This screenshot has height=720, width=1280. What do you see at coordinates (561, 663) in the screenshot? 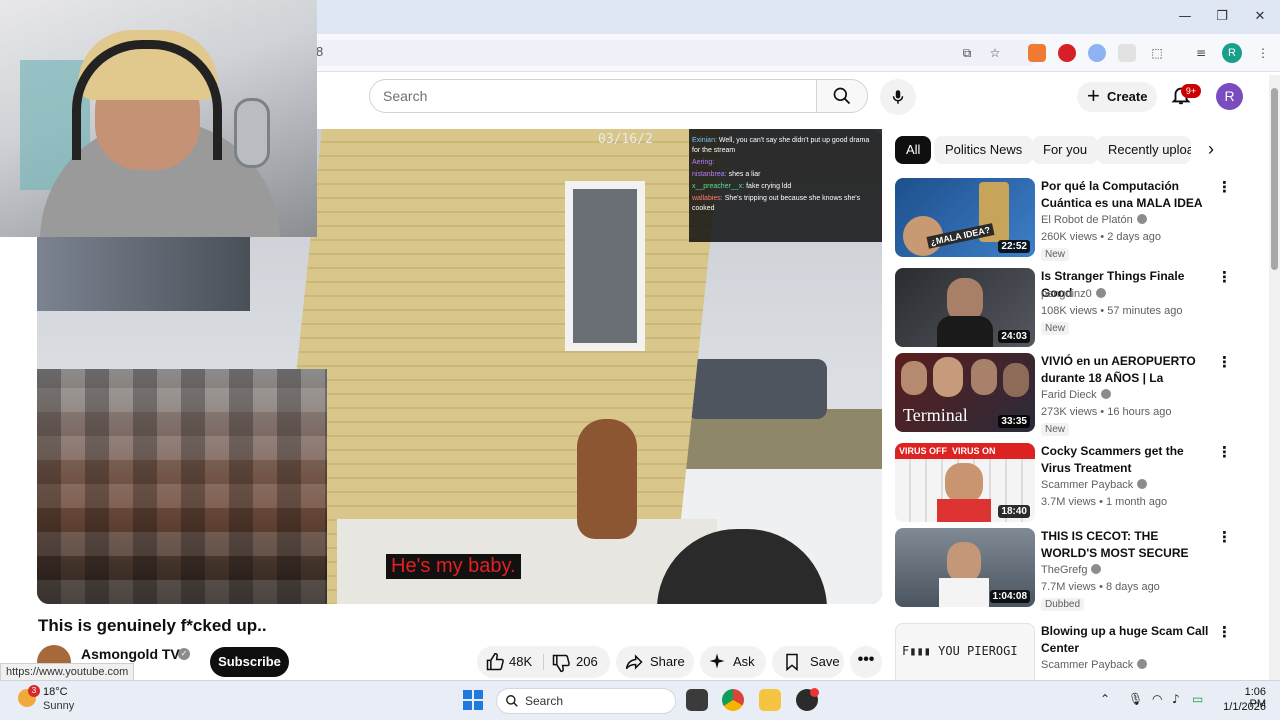
I see `thumbs-down-icon` at bounding box center [561, 663].